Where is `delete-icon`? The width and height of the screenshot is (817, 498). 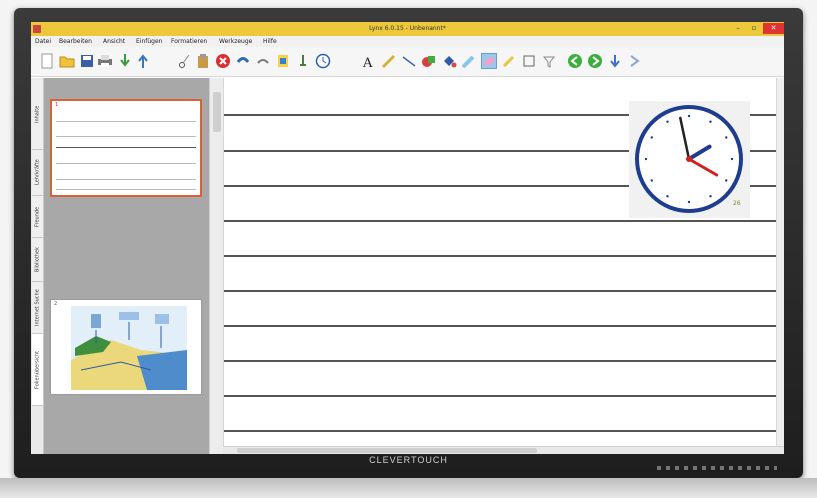
delete-icon is located at coordinates (223, 61).